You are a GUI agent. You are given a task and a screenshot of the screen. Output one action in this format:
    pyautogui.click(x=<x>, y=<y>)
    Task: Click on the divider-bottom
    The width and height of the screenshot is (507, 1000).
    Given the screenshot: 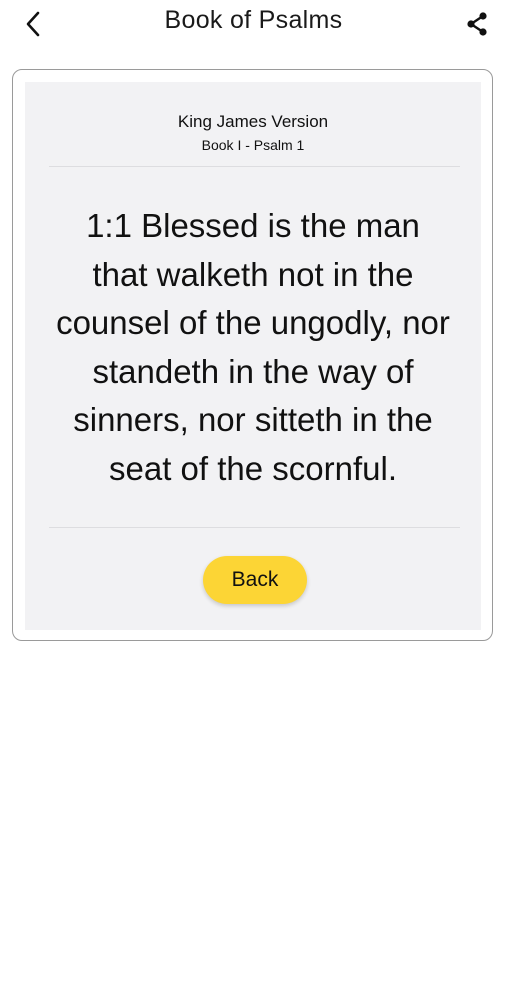 What is the action you would take?
    pyautogui.click(x=254, y=527)
    